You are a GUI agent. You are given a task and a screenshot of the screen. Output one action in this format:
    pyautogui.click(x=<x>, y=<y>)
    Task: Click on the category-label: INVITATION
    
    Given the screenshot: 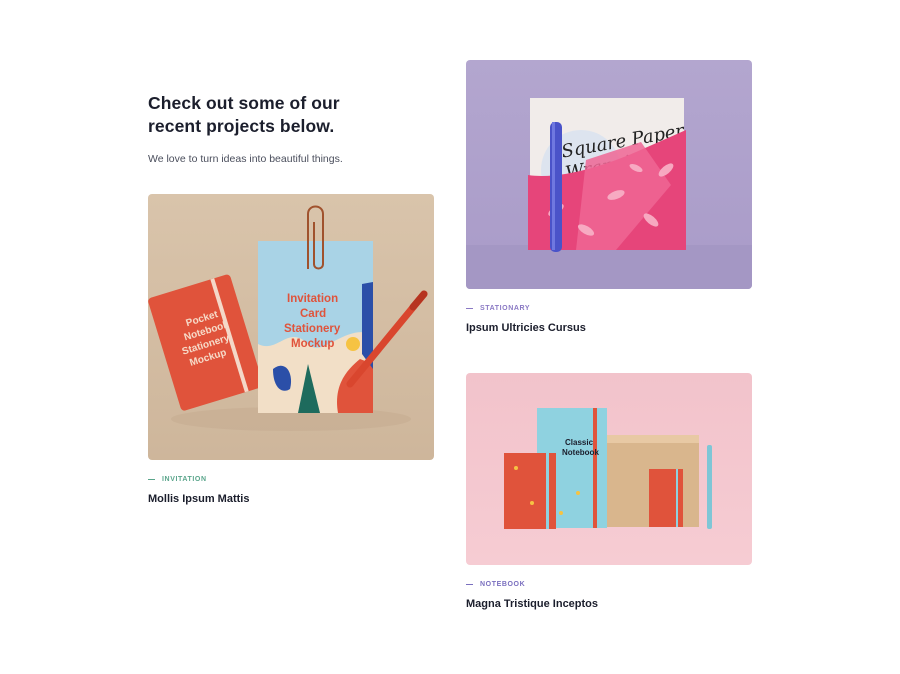 What is the action you would take?
    pyautogui.click(x=184, y=479)
    